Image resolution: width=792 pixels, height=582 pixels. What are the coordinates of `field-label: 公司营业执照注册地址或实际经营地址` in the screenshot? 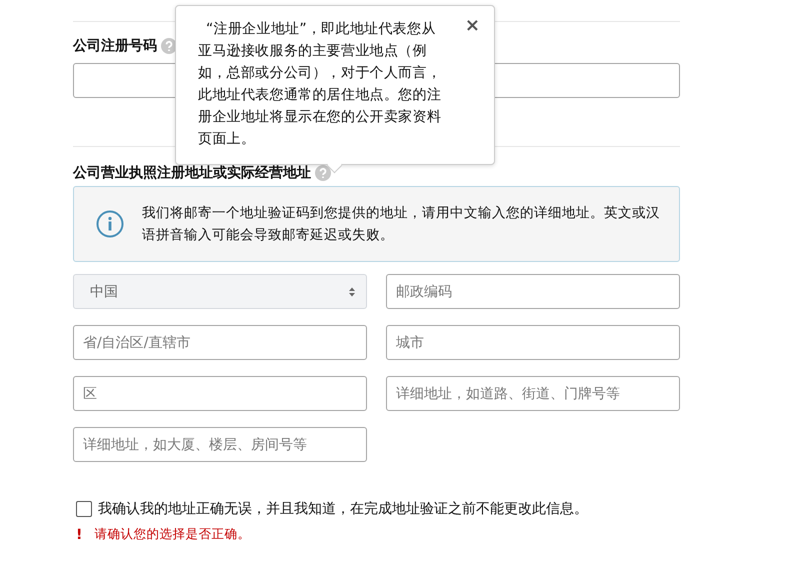 It's located at (192, 173).